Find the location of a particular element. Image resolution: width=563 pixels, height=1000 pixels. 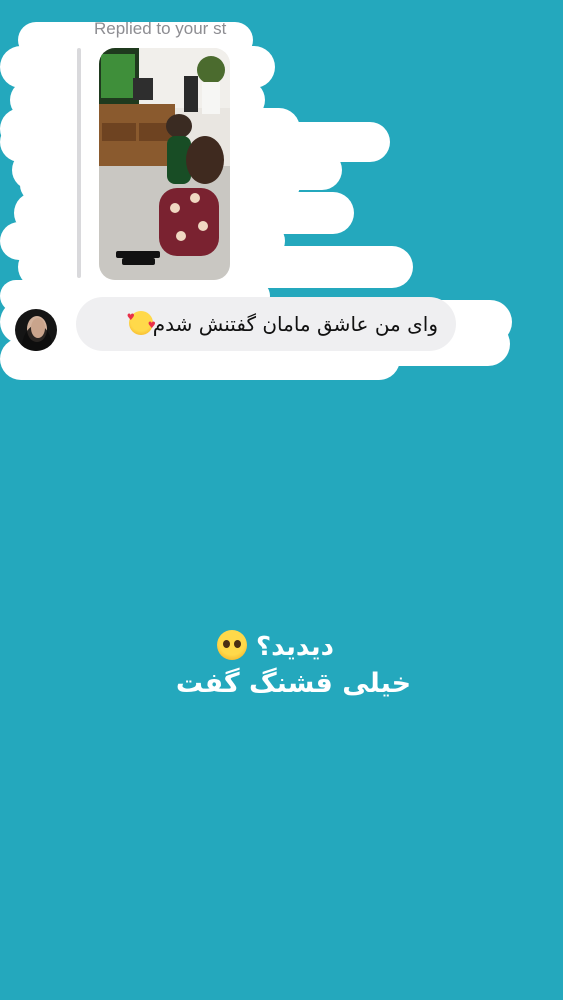

message-bubble: وای من عاشق مامان گفتنش شدم ♥ ♥ is located at coordinates (266, 324).